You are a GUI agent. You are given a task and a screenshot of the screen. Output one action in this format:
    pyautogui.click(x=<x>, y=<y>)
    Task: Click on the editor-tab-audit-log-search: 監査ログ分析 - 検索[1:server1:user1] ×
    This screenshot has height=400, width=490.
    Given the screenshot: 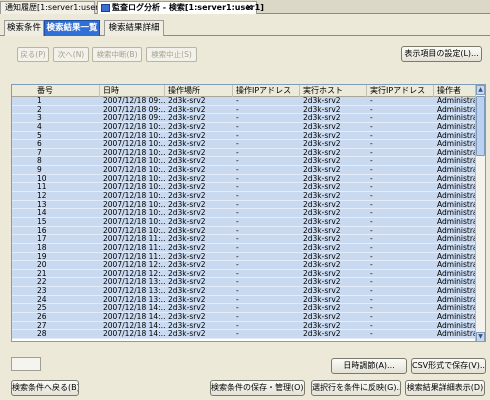 What is the action you would take?
    pyautogui.click(x=180, y=7)
    